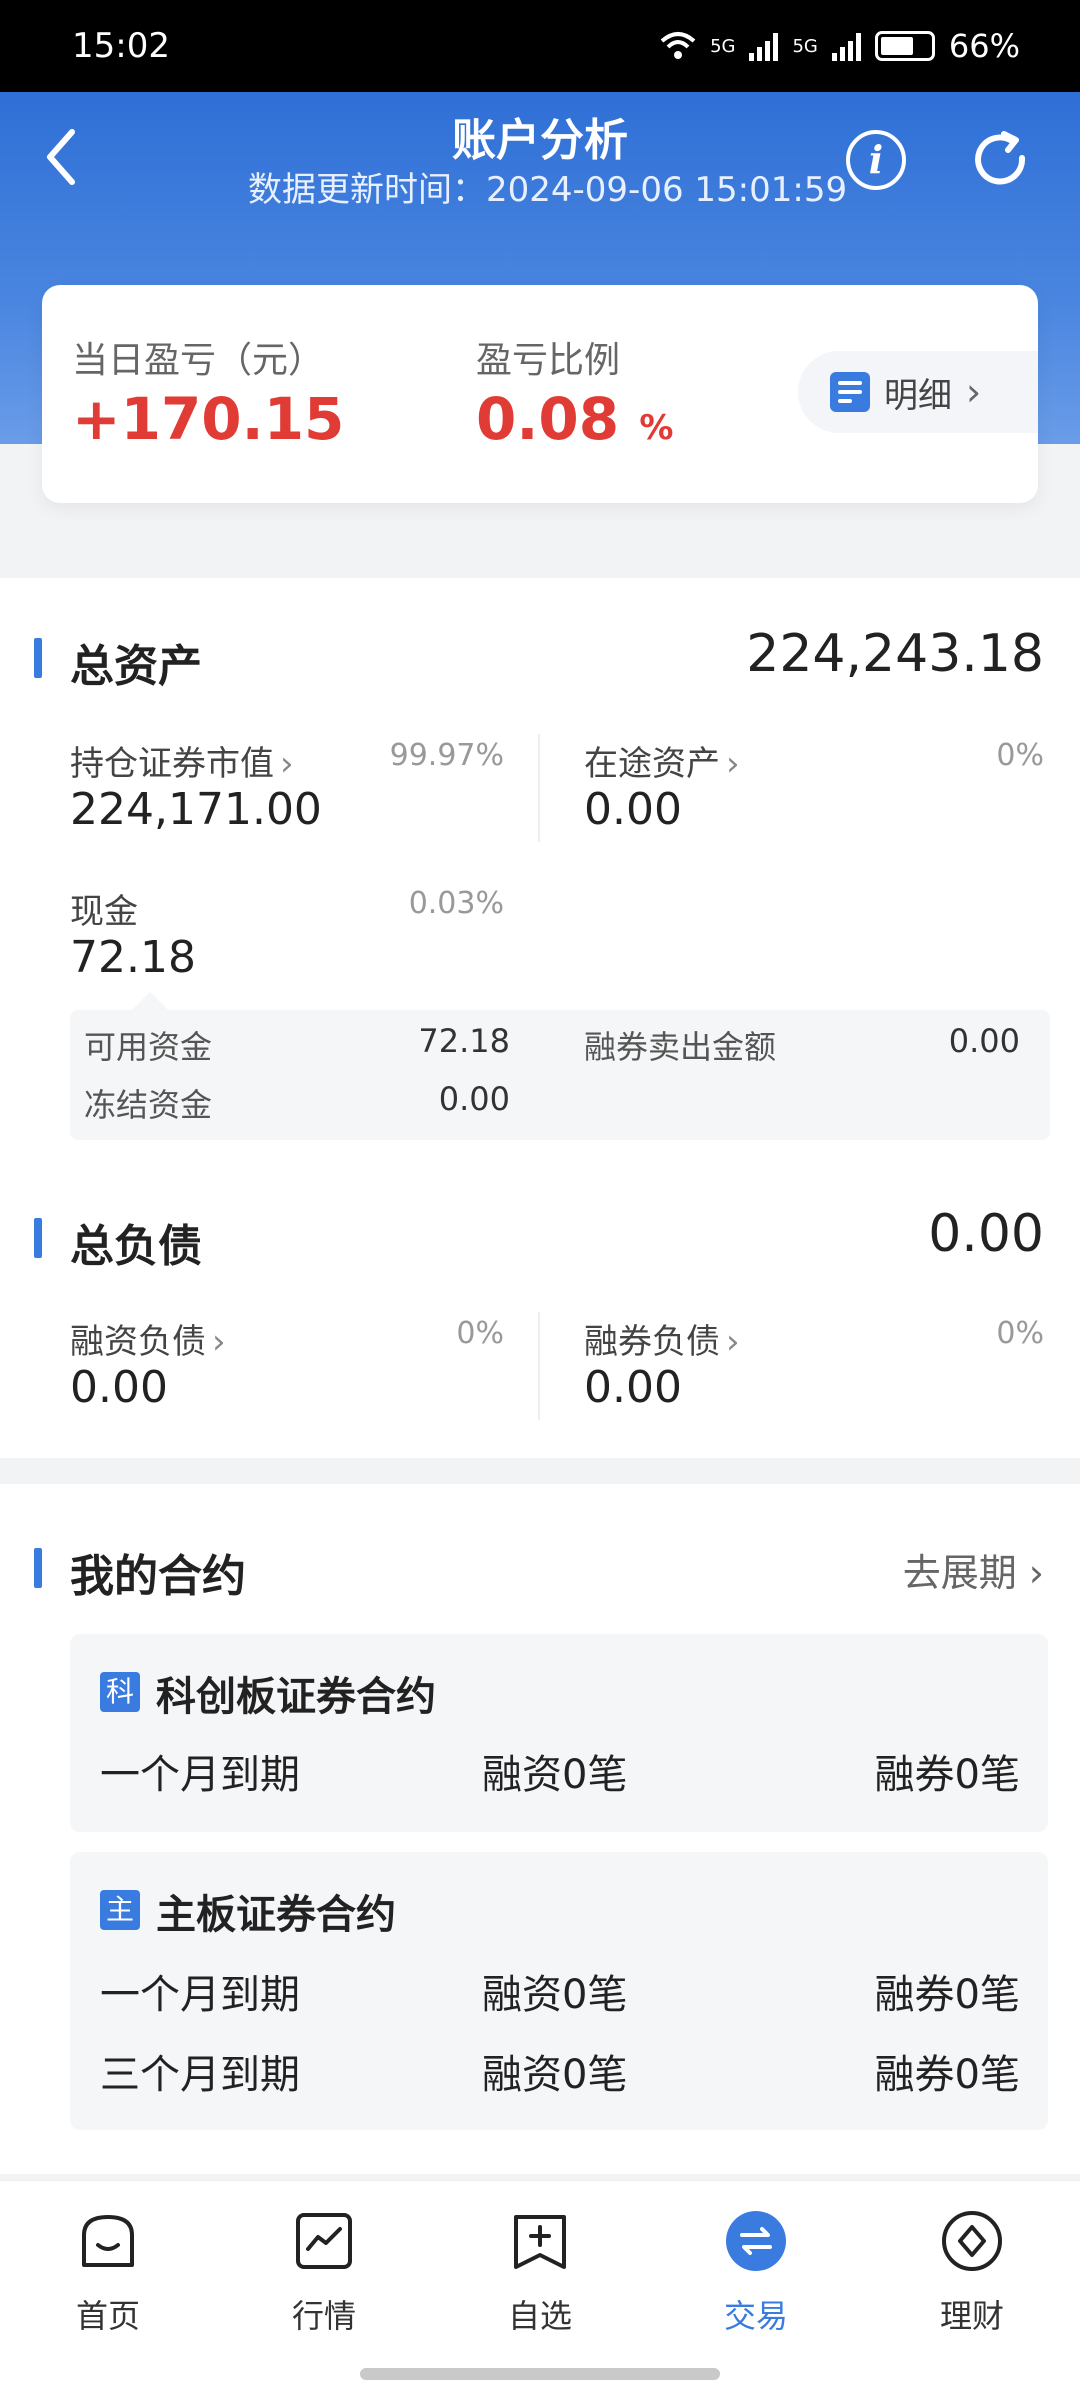 The width and height of the screenshot is (1080, 2400). I want to click on update-time-value: 2024-09-06 15:01:59, so click(667, 190).